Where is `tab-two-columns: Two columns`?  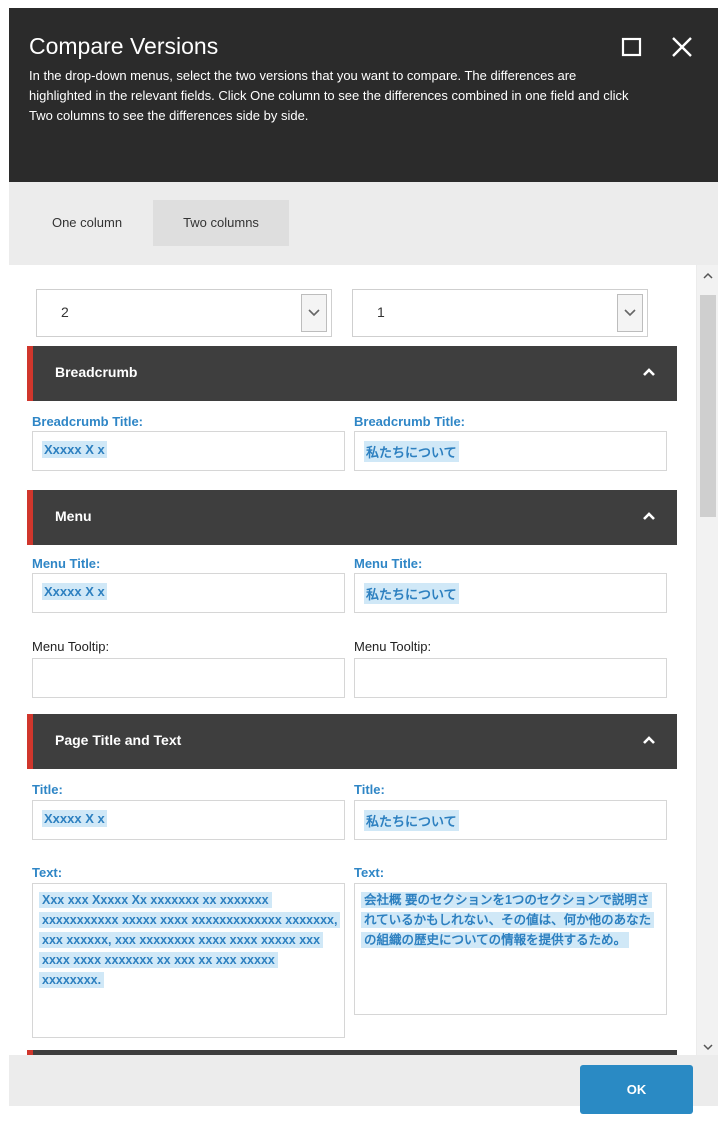 tab-two-columns: Two columns is located at coordinates (221, 223).